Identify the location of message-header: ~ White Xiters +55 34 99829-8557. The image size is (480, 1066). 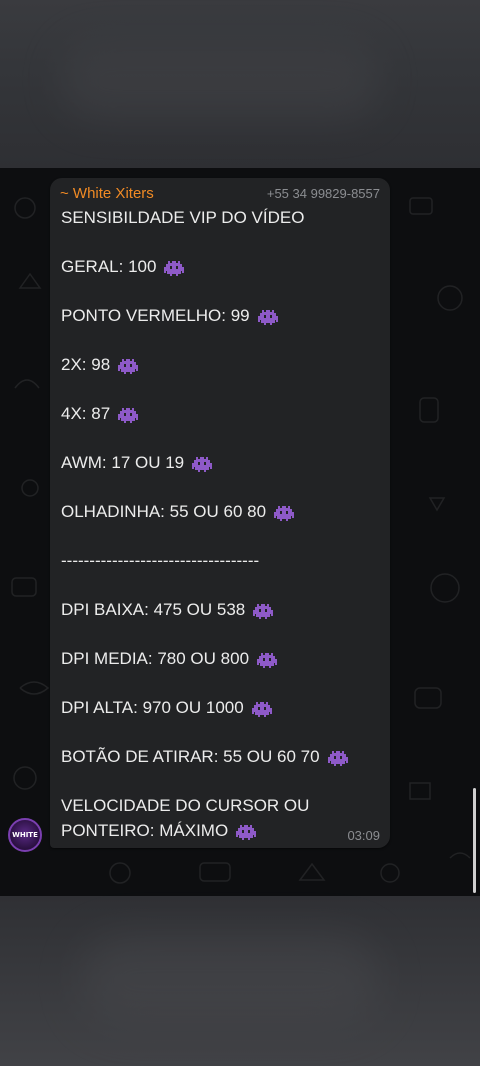
(220, 194).